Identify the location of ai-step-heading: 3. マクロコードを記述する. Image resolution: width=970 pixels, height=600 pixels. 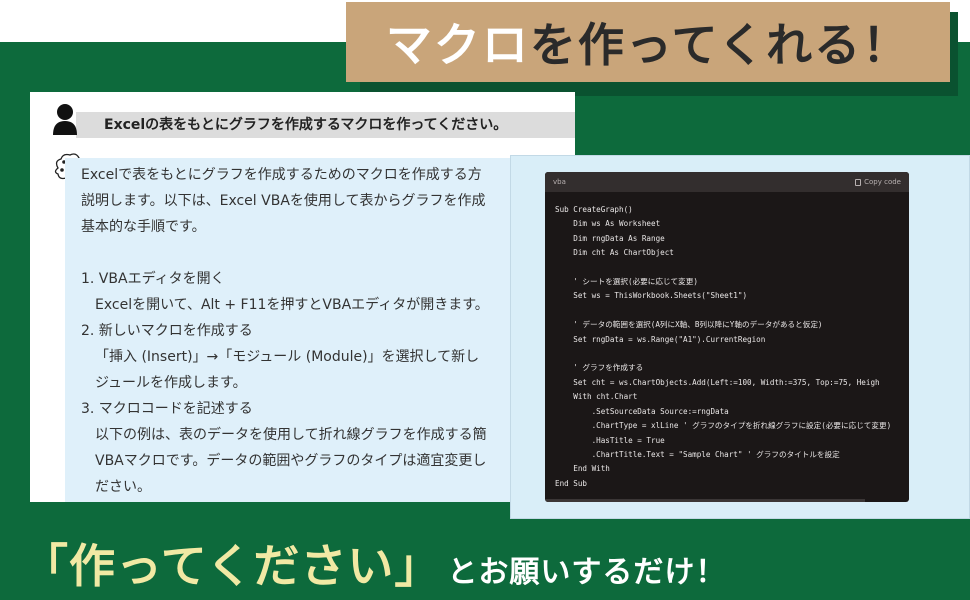
(167, 409).